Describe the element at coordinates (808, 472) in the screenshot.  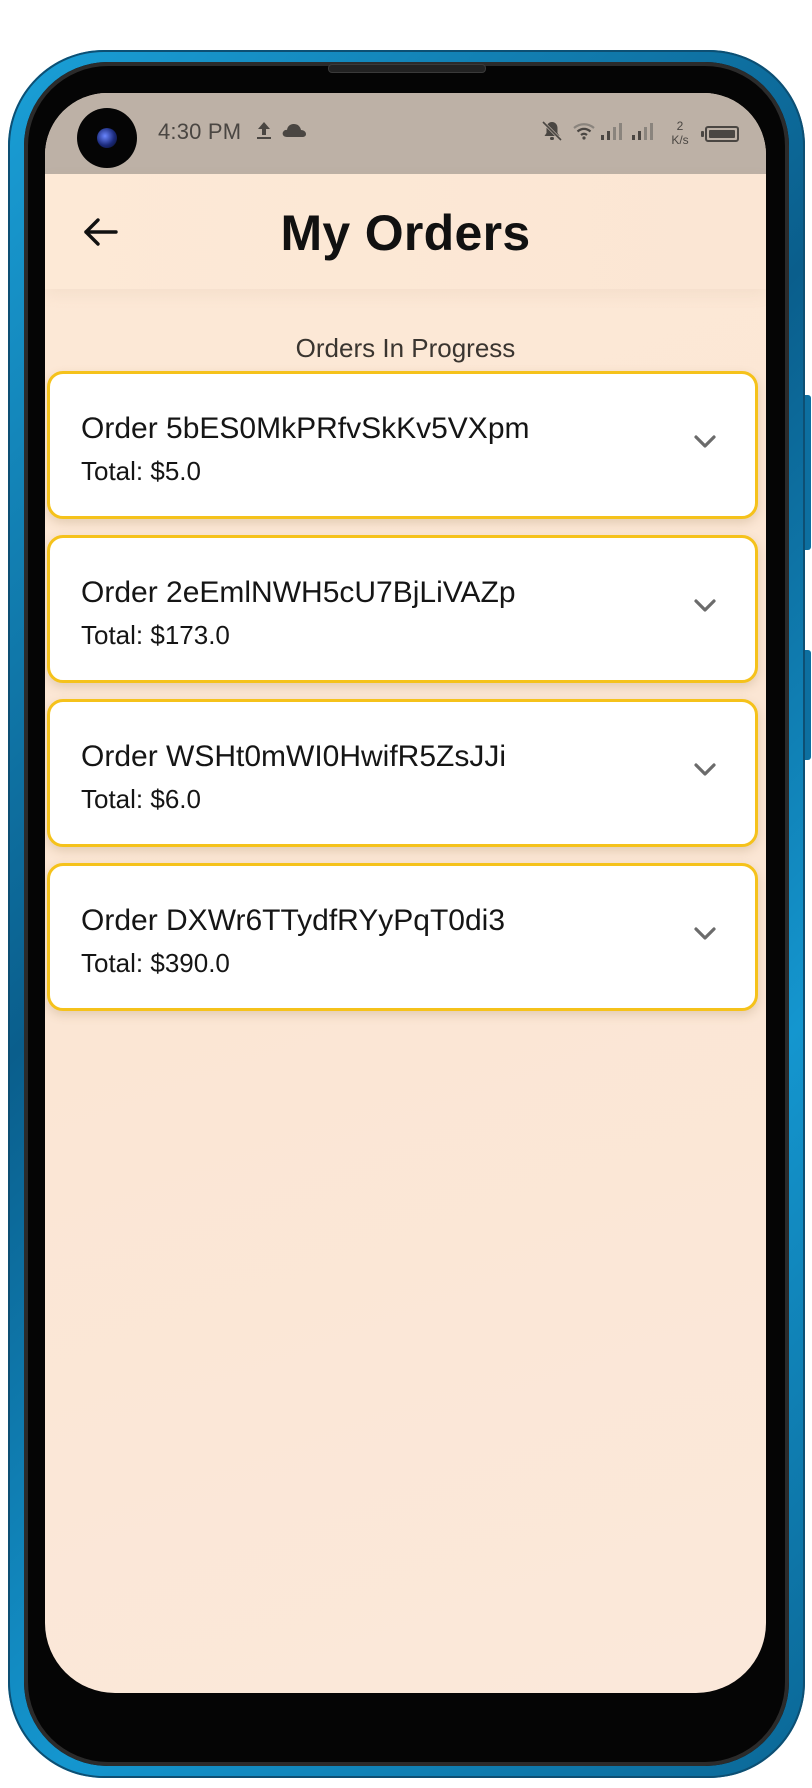
I see `volume-button` at that location.